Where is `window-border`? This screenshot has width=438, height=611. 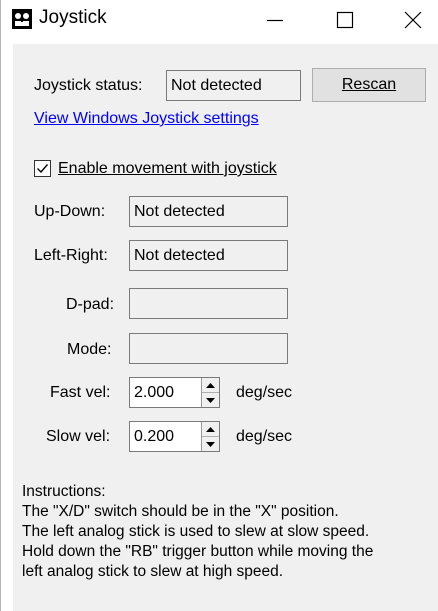
window-border is located at coordinates (0, 305).